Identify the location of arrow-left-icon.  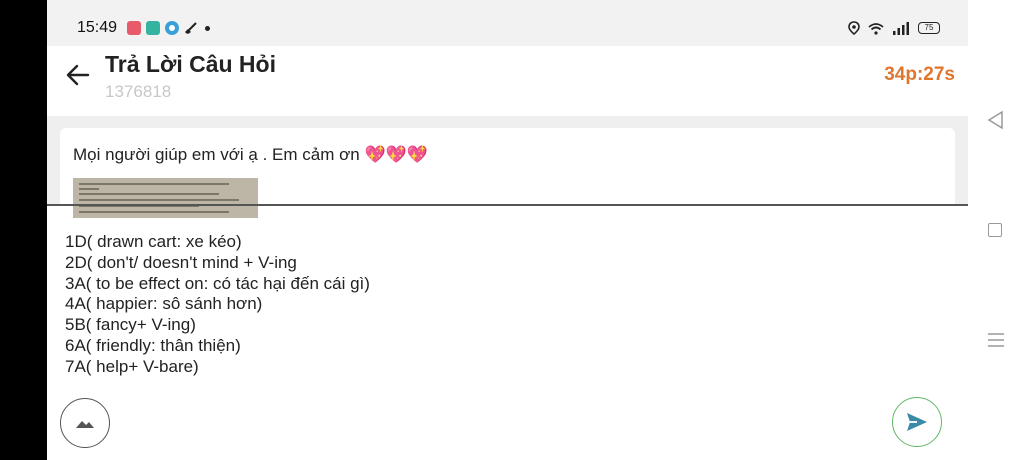
(78, 75).